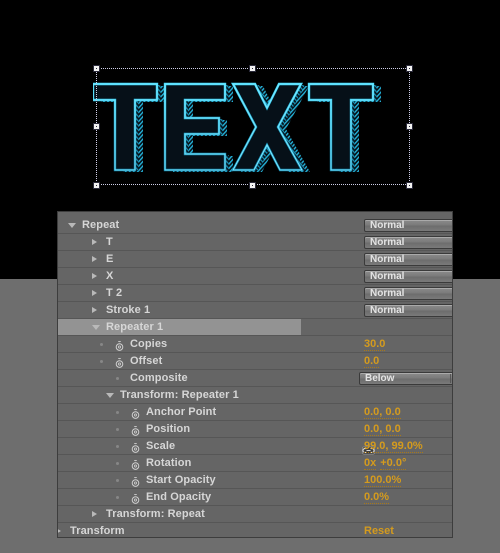 Image resolution: width=500 pixels, height=553 pixels. What do you see at coordinates (380, 378) in the screenshot?
I see `dropdown-label: Below` at bounding box center [380, 378].